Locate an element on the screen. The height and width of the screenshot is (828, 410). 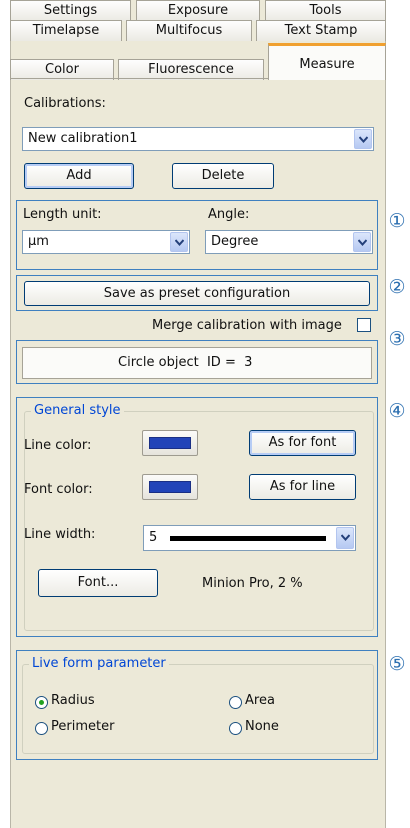
tab-row-1: Settings Exposure Tools is located at coordinates (198, 10).